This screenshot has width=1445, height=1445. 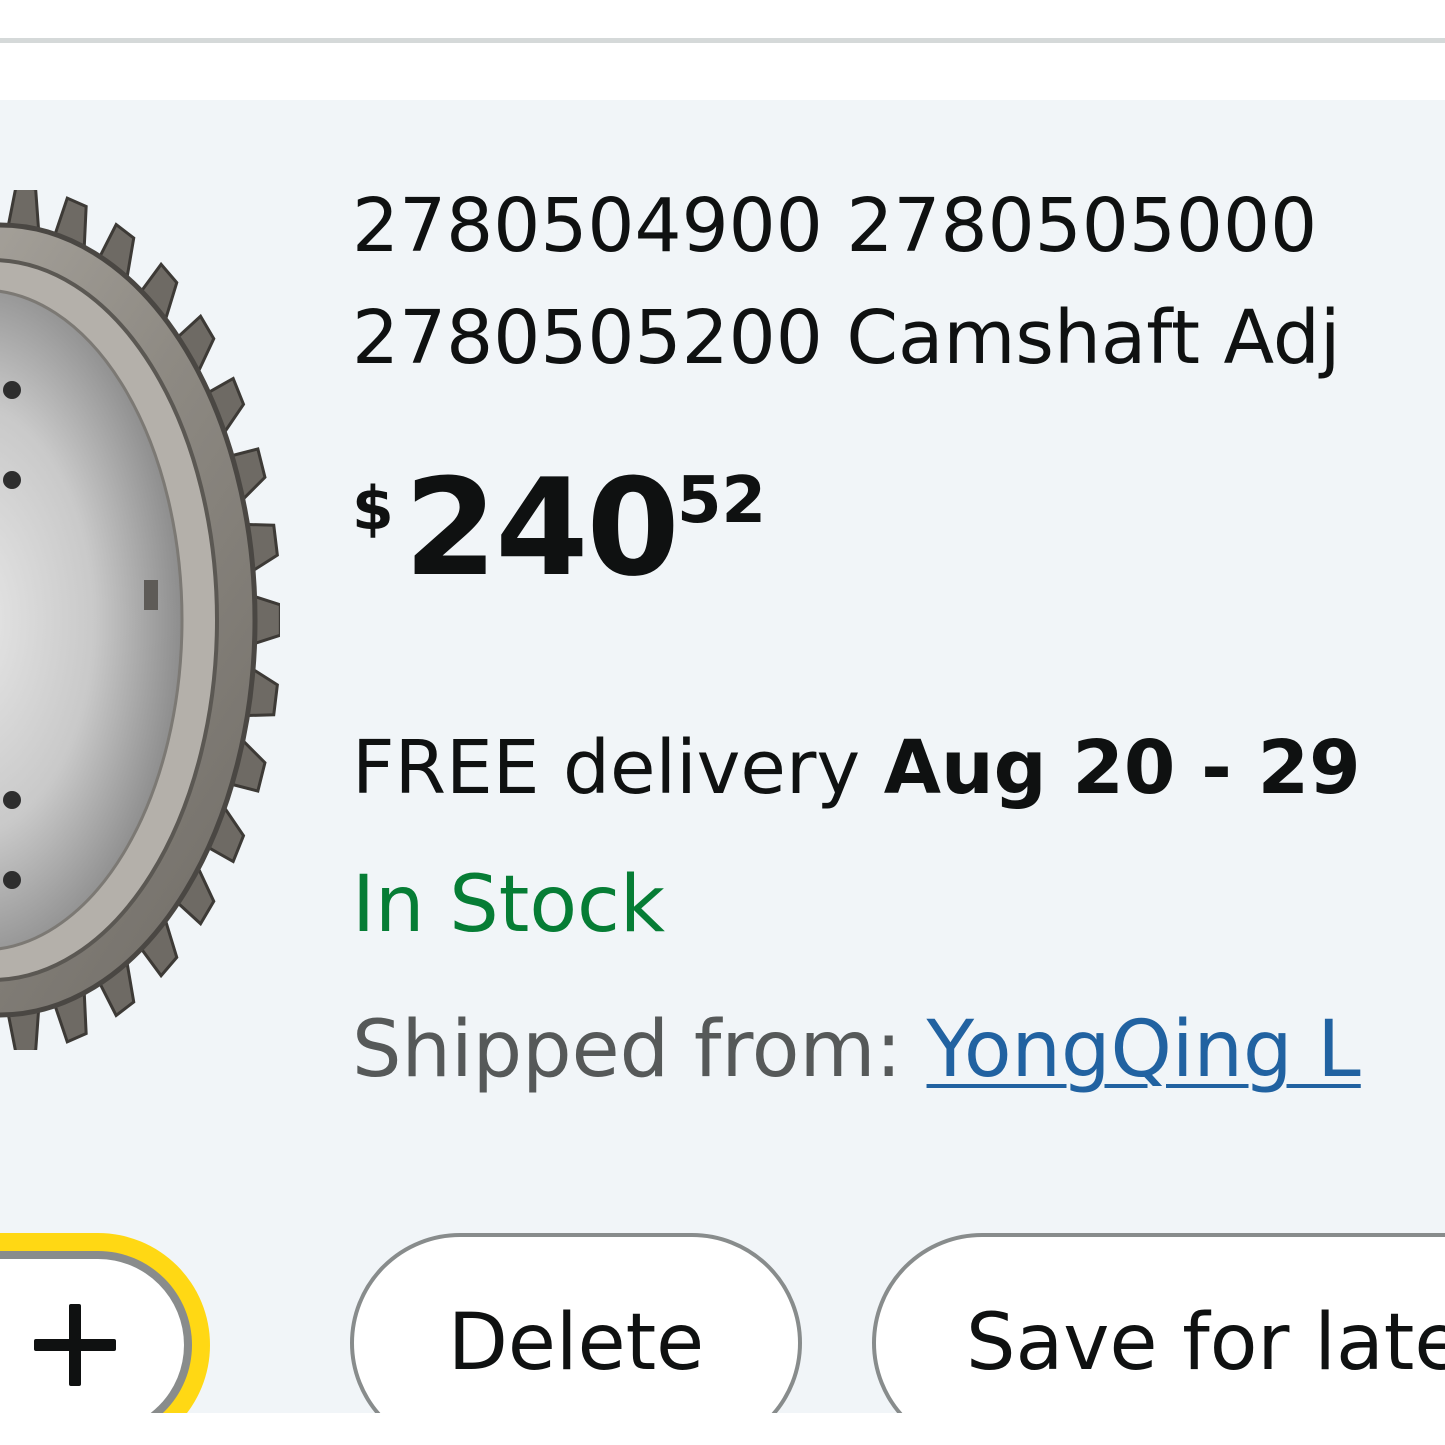 I want to click on shipped-from: Shipped from: YongQing L, so click(x=856, y=1050).